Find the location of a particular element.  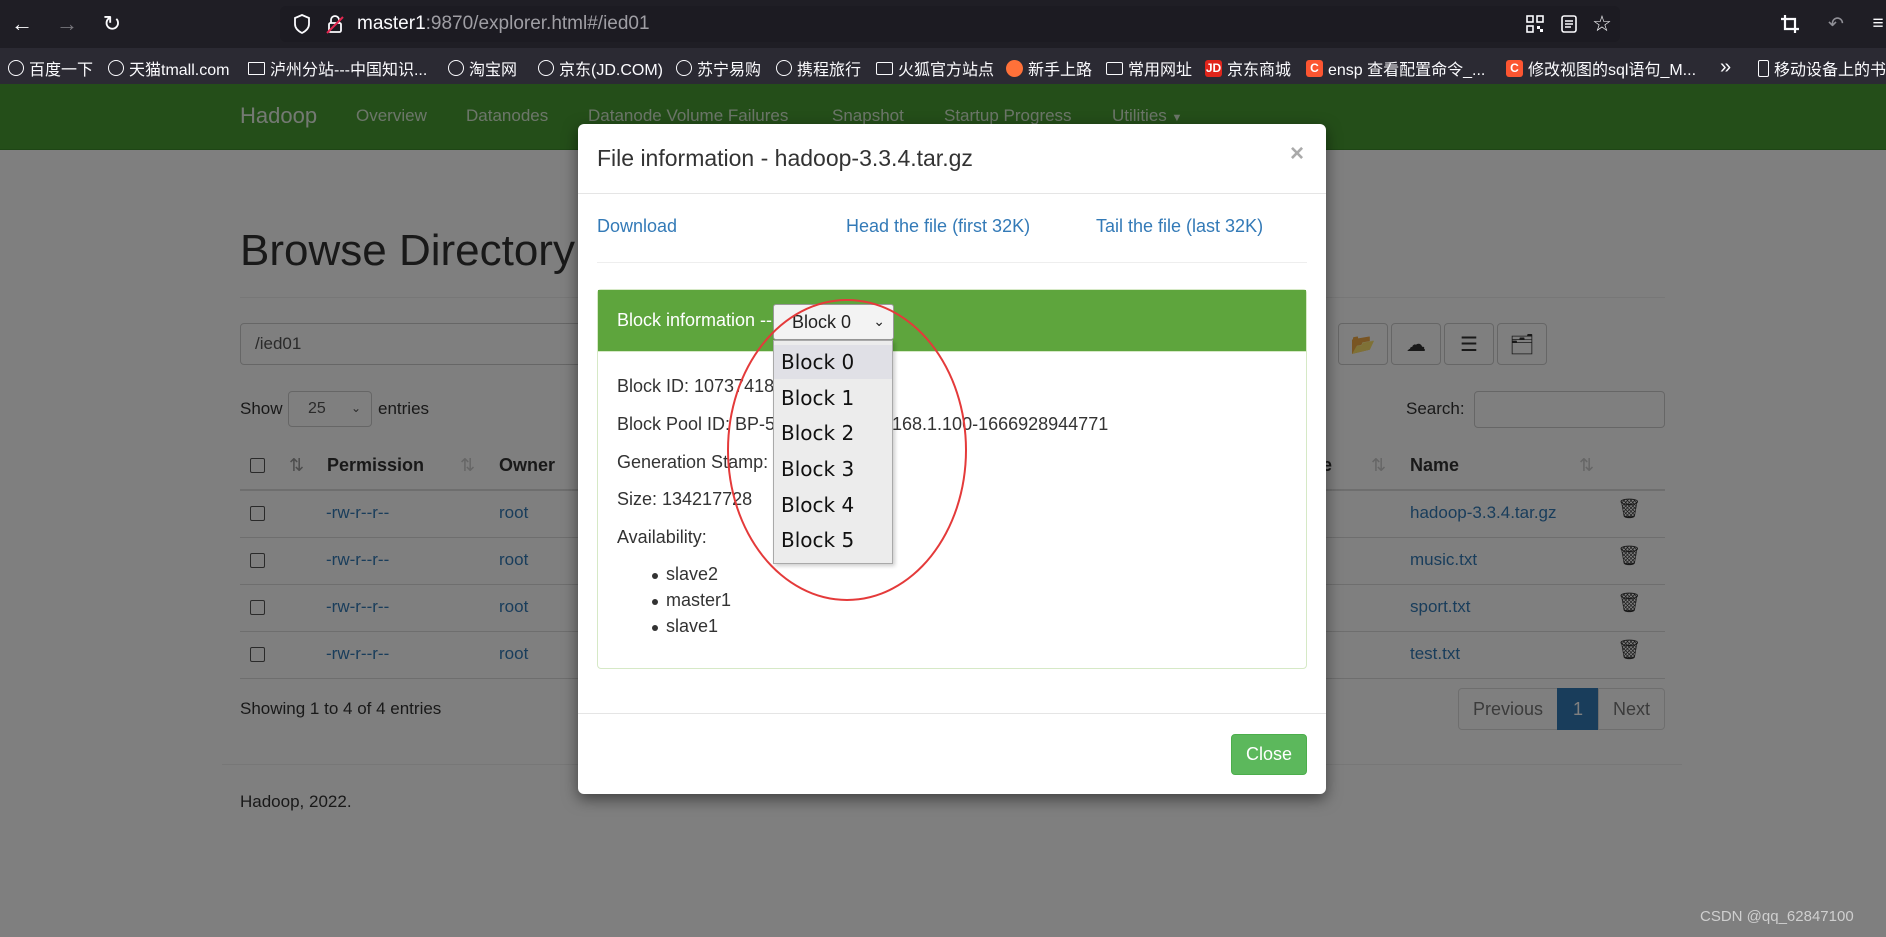

bookmark-jd-mall: JD 京东商城 is located at coordinates (1248, 68).